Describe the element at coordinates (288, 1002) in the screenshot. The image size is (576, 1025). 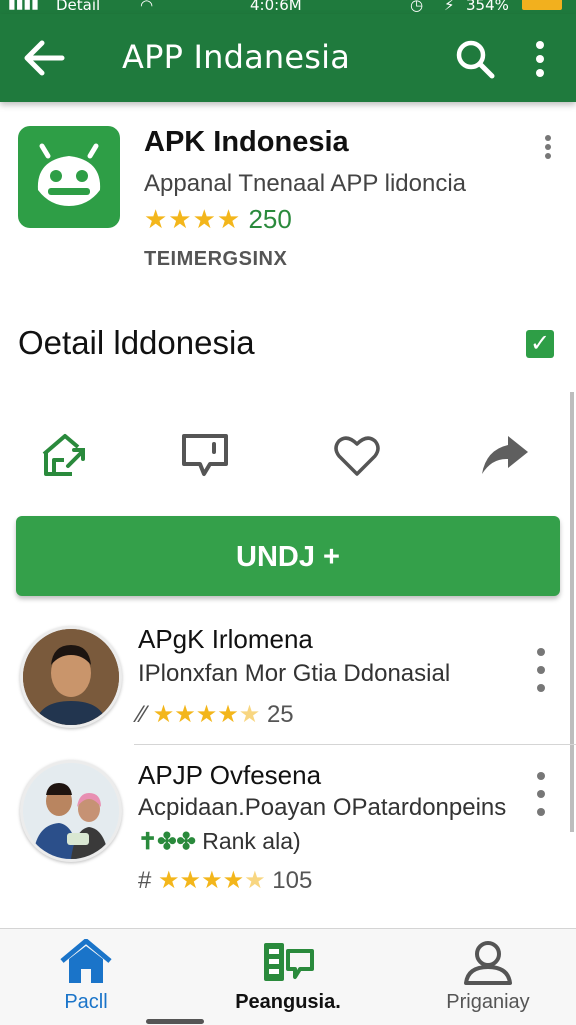
I see `nav-label-apps: Peangusia.` at that location.